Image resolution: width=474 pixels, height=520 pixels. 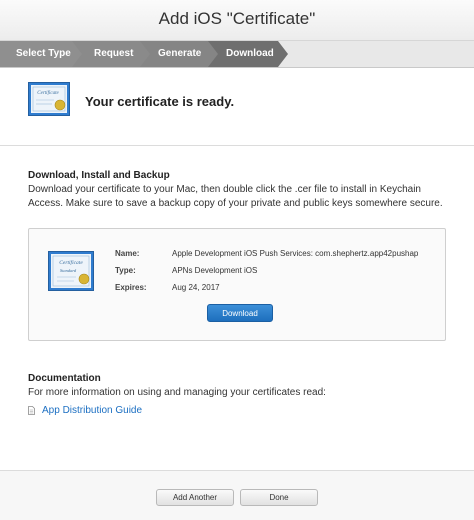 I want to click on step-progress-bar: Select Type Request Generate Download, so click(x=237, y=54).